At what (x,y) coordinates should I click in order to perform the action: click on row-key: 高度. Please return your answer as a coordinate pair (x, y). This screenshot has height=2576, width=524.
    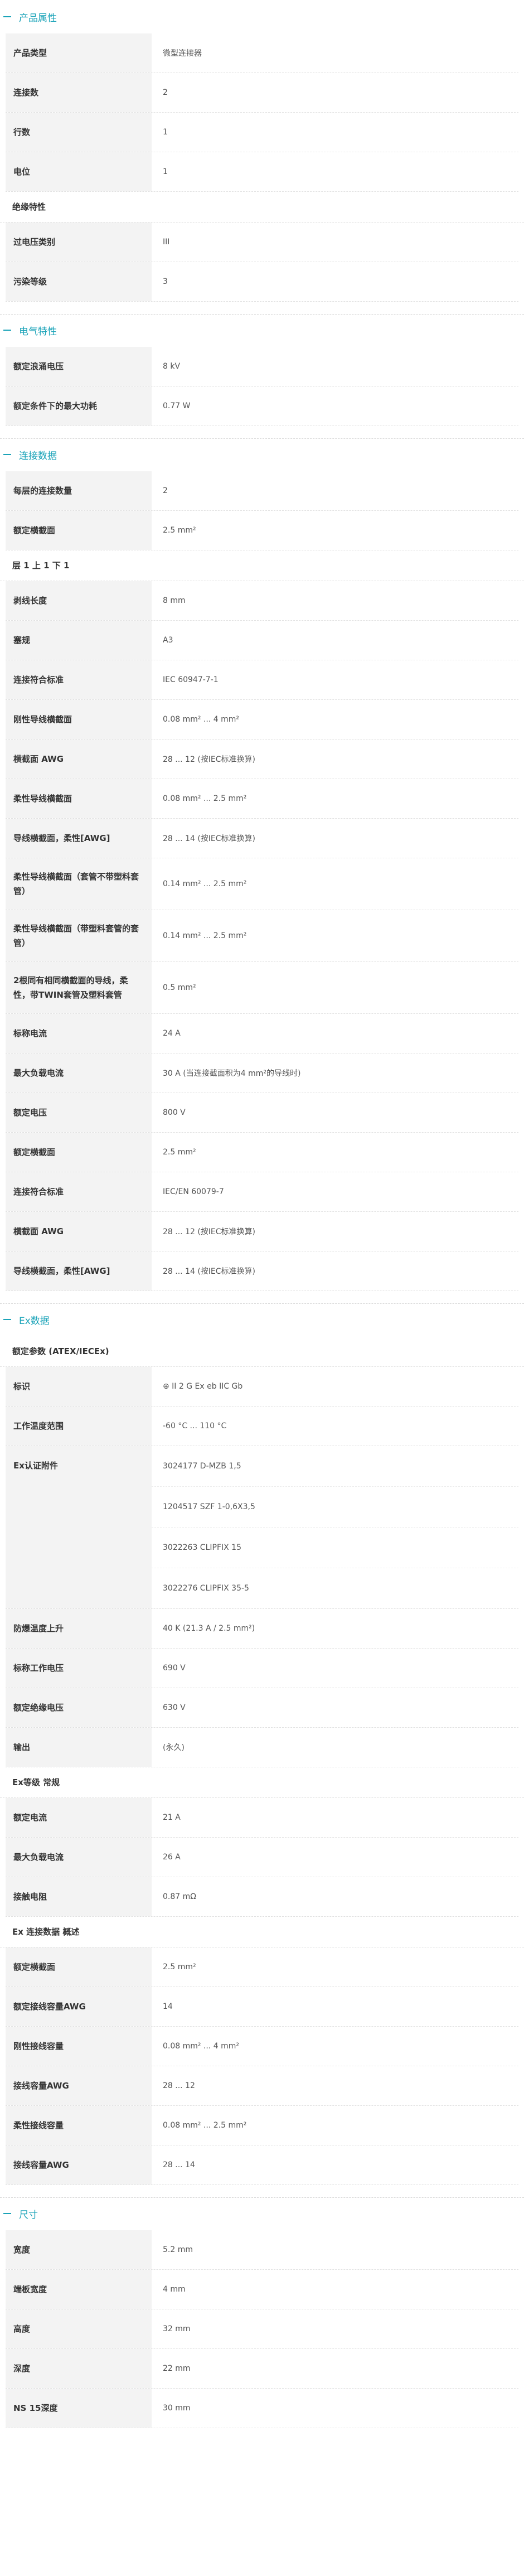
    Looking at the image, I should click on (79, 2328).